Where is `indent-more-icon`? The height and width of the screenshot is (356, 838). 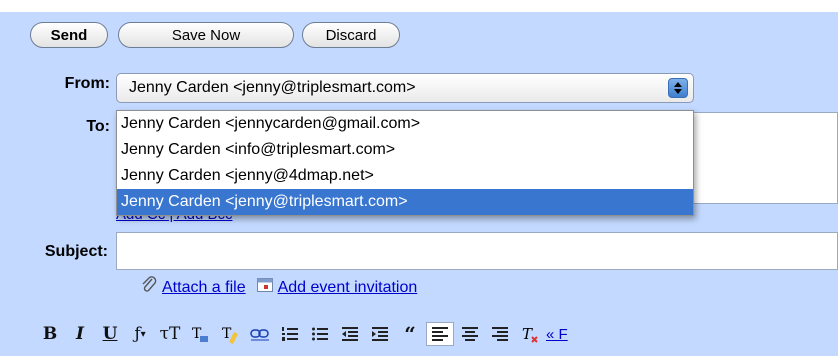 indent-more-icon is located at coordinates (380, 334).